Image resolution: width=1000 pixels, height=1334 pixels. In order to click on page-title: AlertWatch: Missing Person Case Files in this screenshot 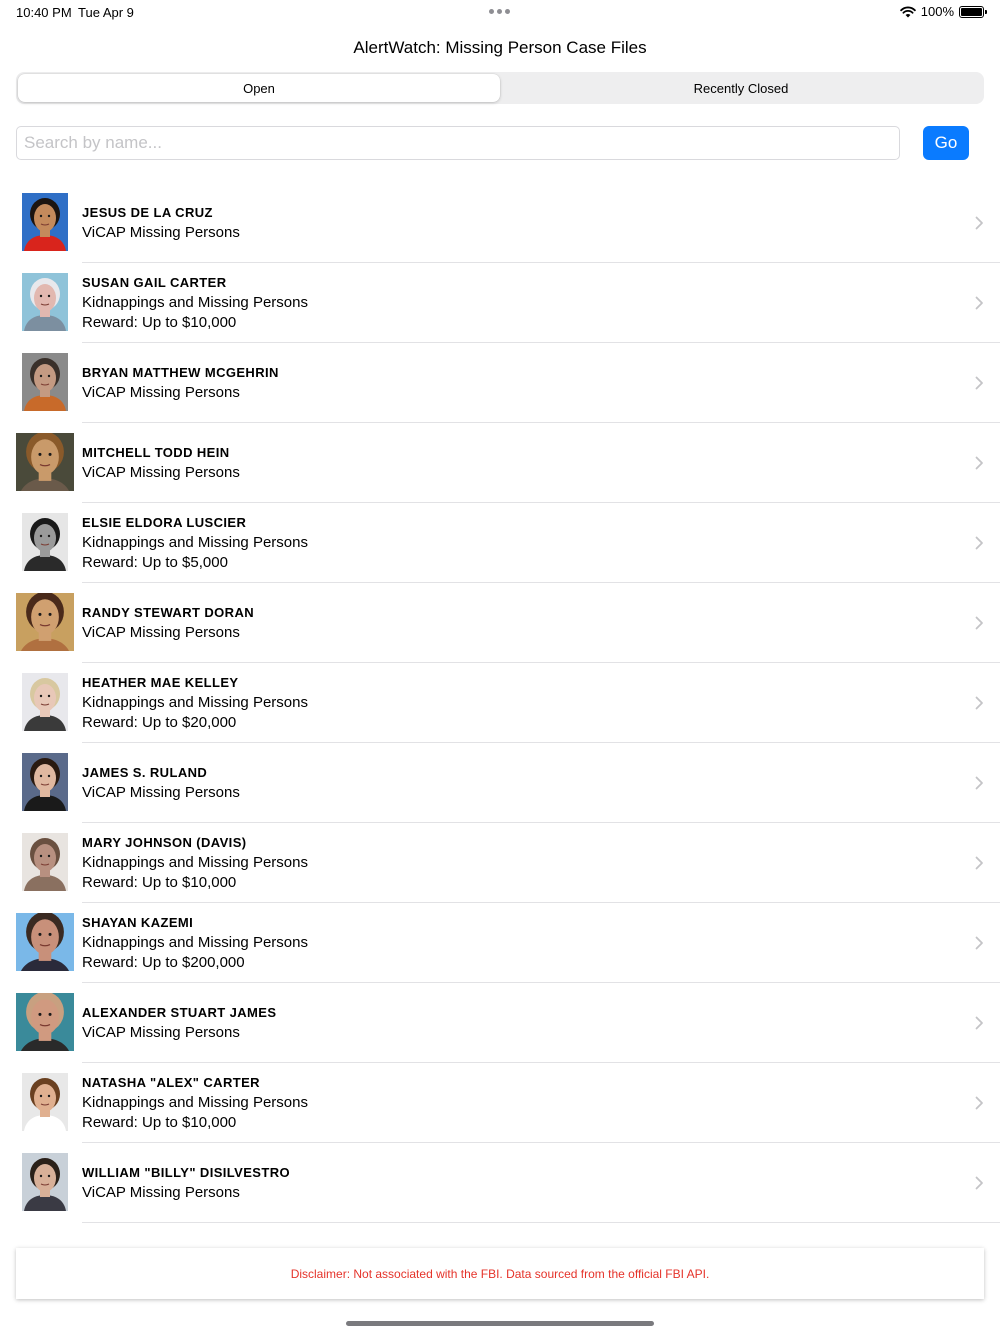, I will do `click(500, 47)`.